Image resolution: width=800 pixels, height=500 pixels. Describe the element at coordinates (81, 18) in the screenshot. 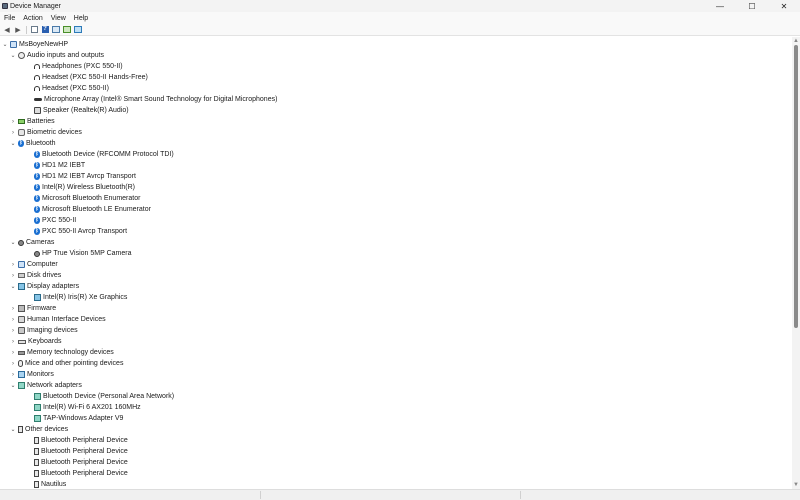

I see `menu-help: Help` at that location.